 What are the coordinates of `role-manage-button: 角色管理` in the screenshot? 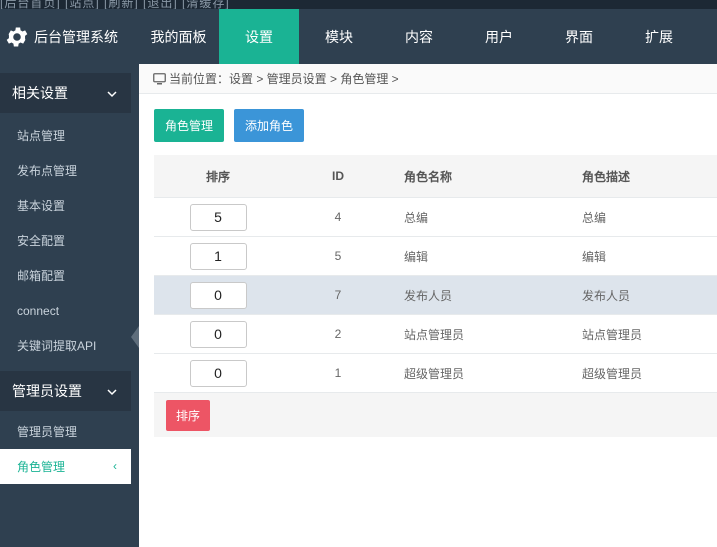 It's located at (189, 125).